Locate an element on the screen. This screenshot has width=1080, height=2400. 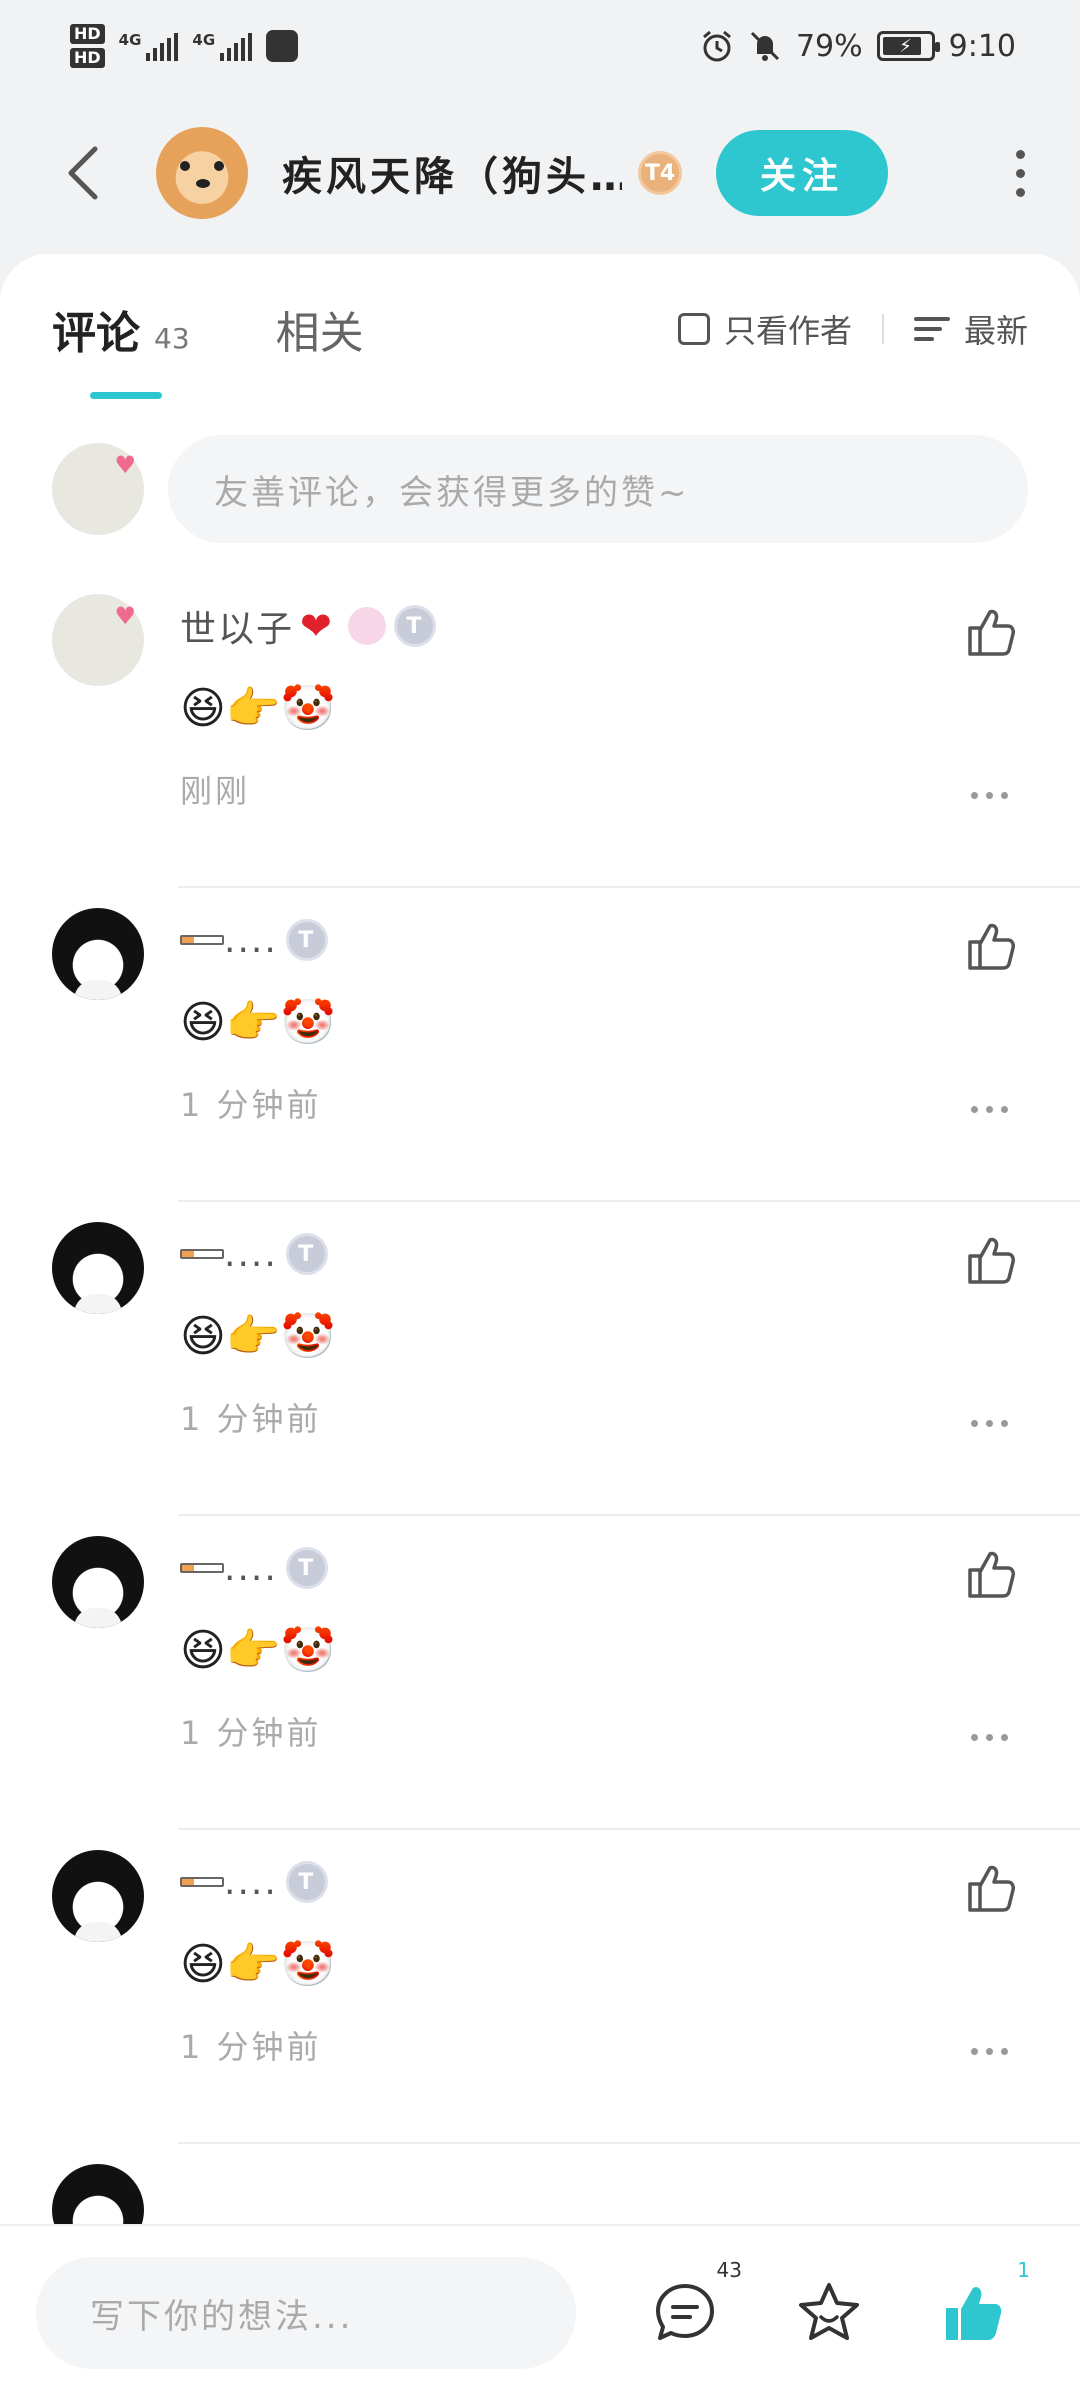
tab-comments-label: 评论 is located at coordinates (96, 333).